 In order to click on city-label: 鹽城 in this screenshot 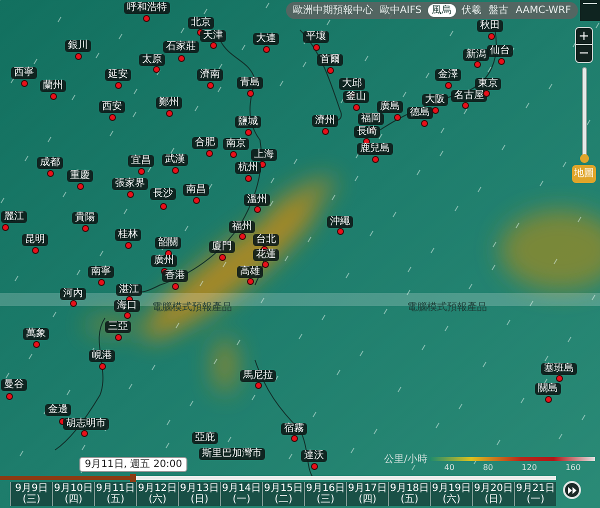, I will do `click(248, 122)`.